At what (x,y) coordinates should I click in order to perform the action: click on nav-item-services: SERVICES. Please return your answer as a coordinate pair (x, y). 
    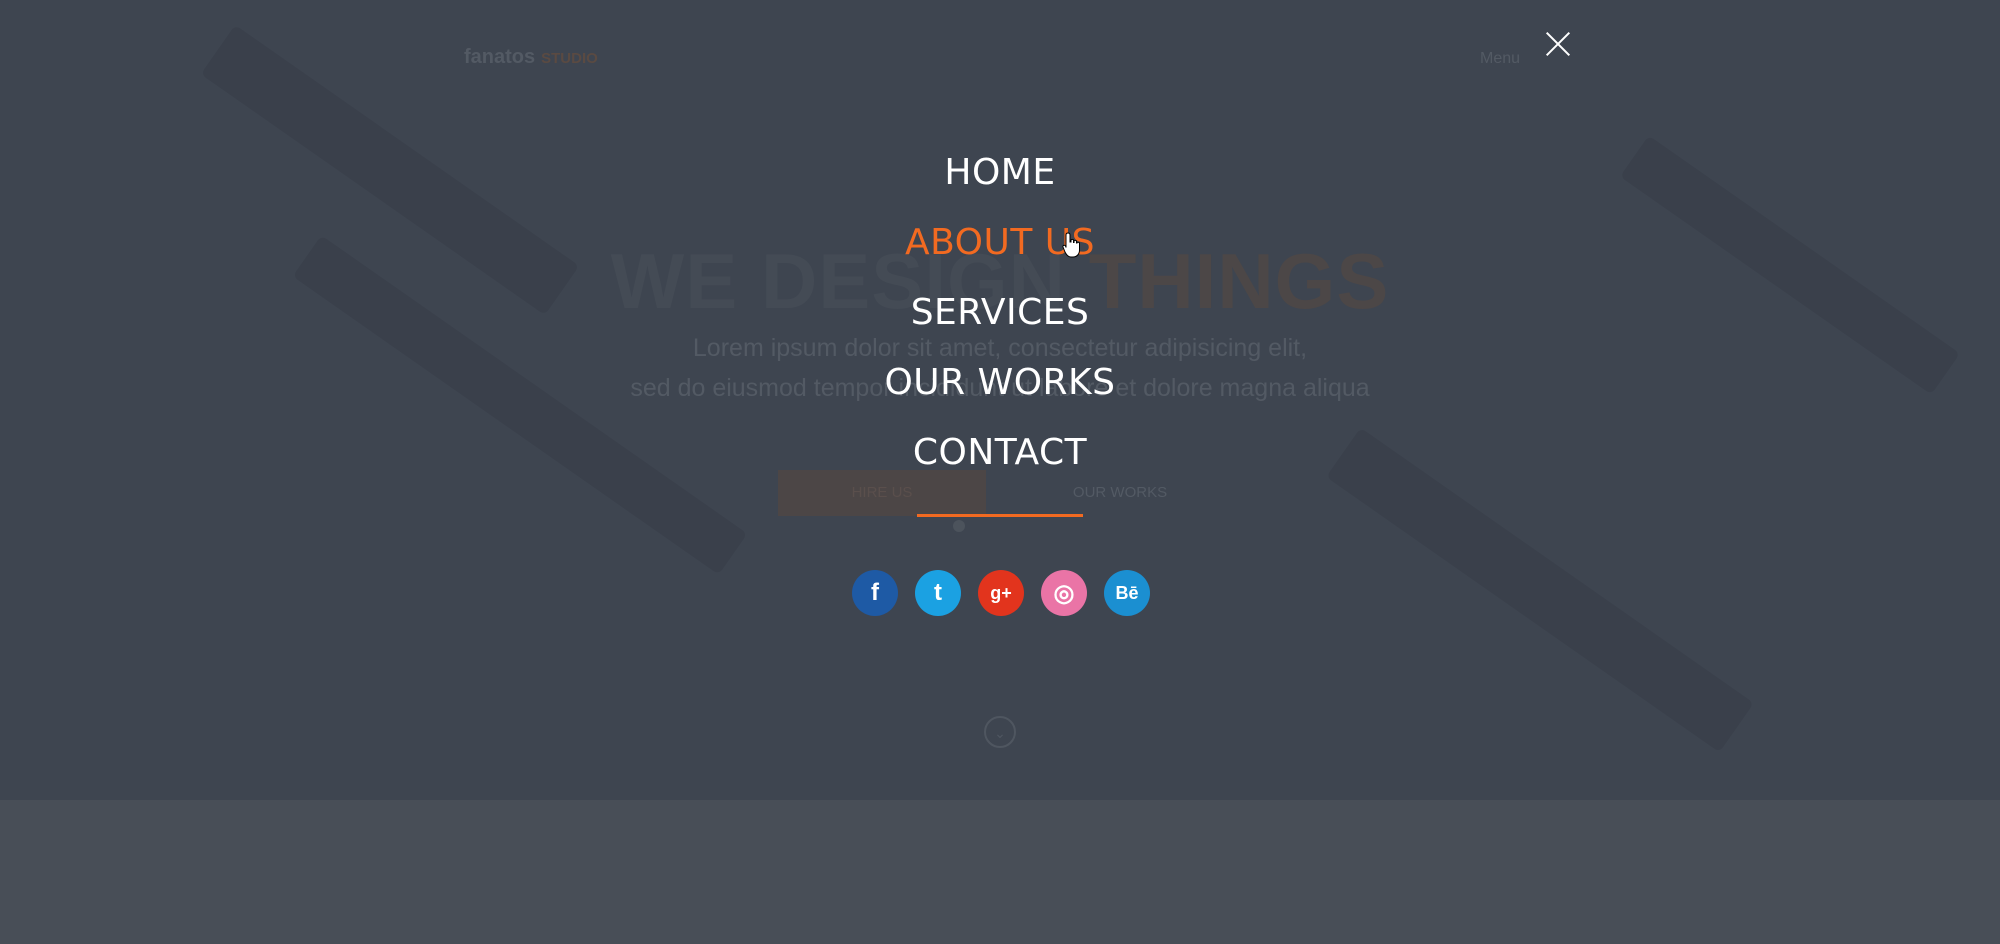
    Looking at the image, I should click on (1000, 313).